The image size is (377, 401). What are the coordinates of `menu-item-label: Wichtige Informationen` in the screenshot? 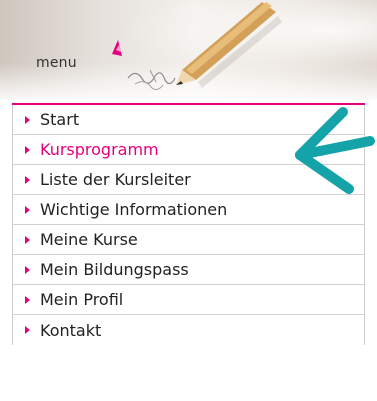 It's located at (134, 209).